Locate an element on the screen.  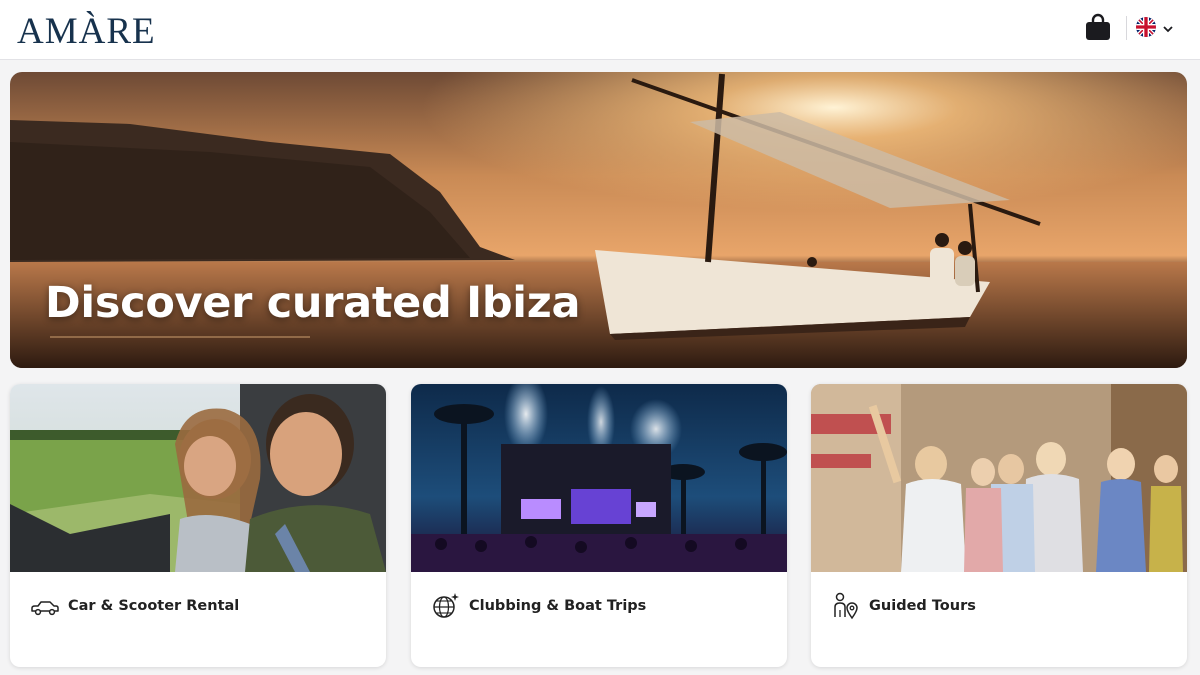
shopping-bag-icon is located at coordinates (1098, 27).